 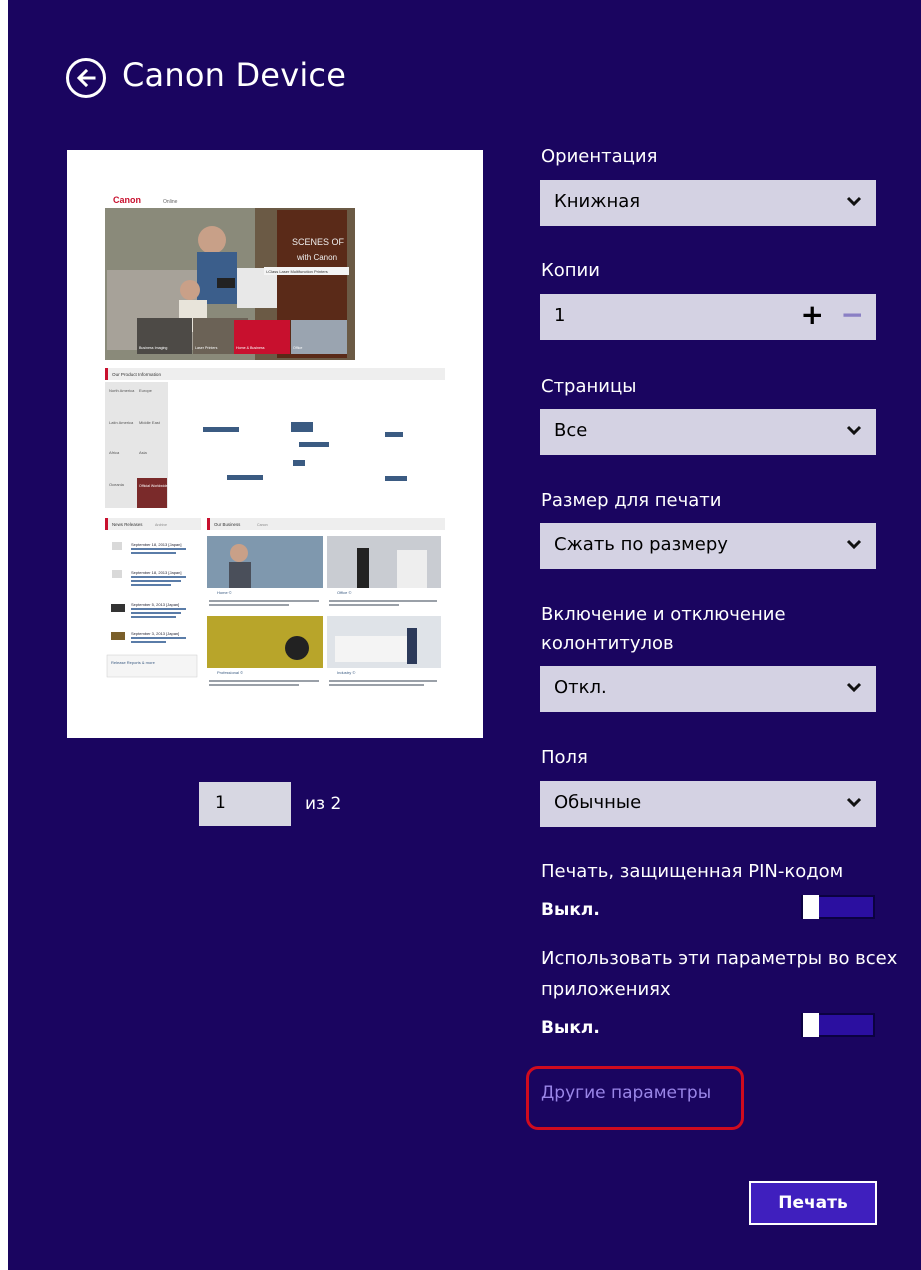 I want to click on doc-biz-item: Industry ©, so click(x=346, y=672).